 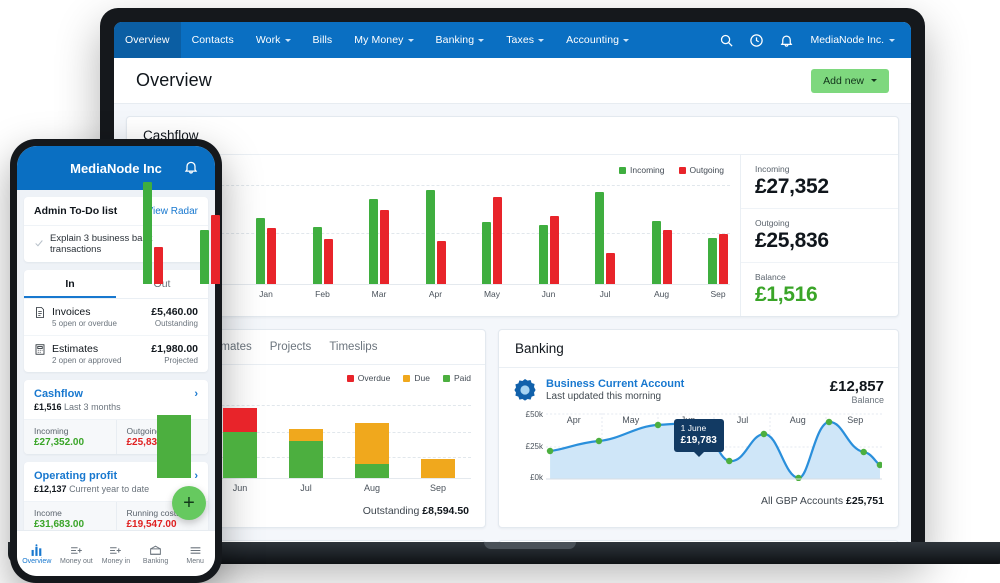 I want to click on nav-label: Menu, so click(x=195, y=561).